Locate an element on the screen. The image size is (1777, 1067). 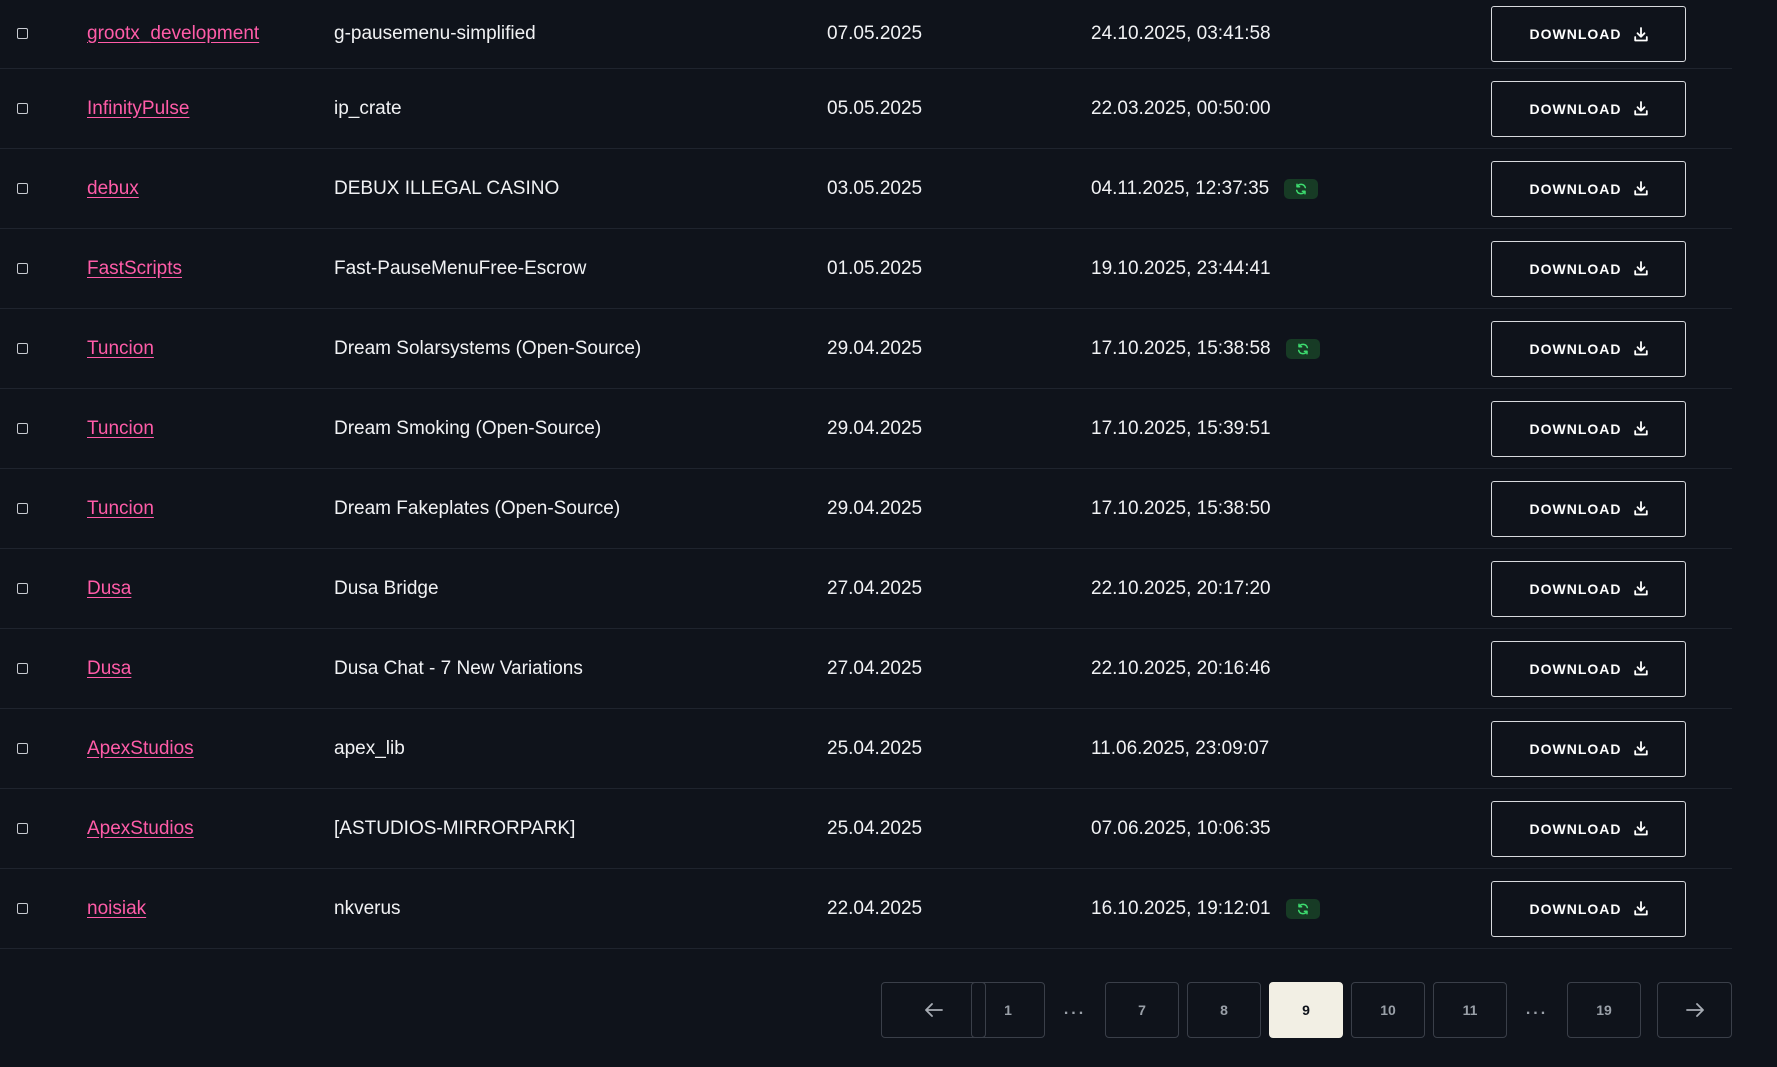
updated-date-text: 17.10.2025, 15:39:51 is located at coordinates (1181, 428).